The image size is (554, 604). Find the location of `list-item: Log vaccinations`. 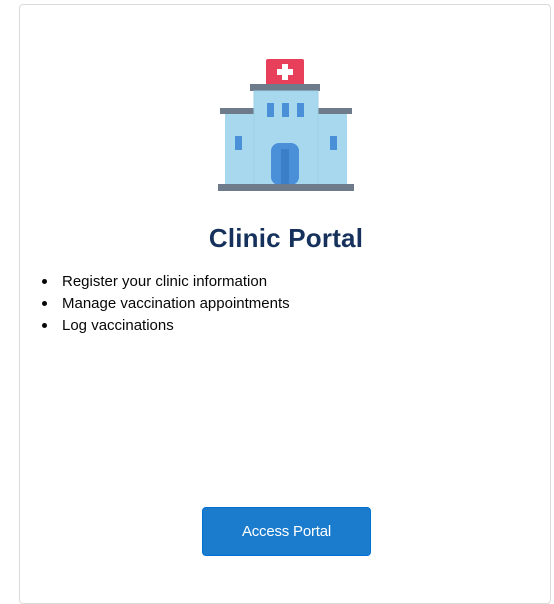

list-item: Log vaccinations is located at coordinates (165, 326).